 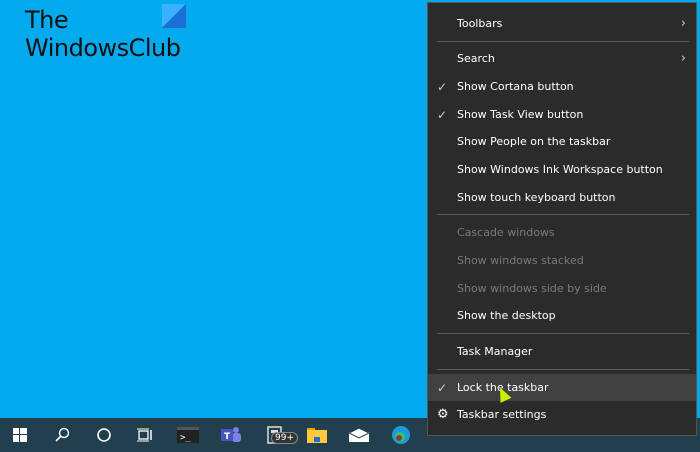 What do you see at coordinates (359, 435) in the screenshot?
I see `mail-icon` at bounding box center [359, 435].